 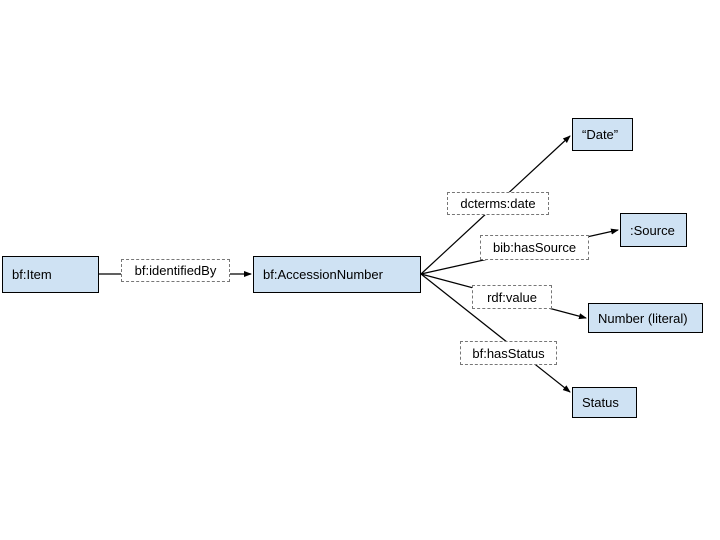 I want to click on node-date: “Date”, so click(x=602, y=134).